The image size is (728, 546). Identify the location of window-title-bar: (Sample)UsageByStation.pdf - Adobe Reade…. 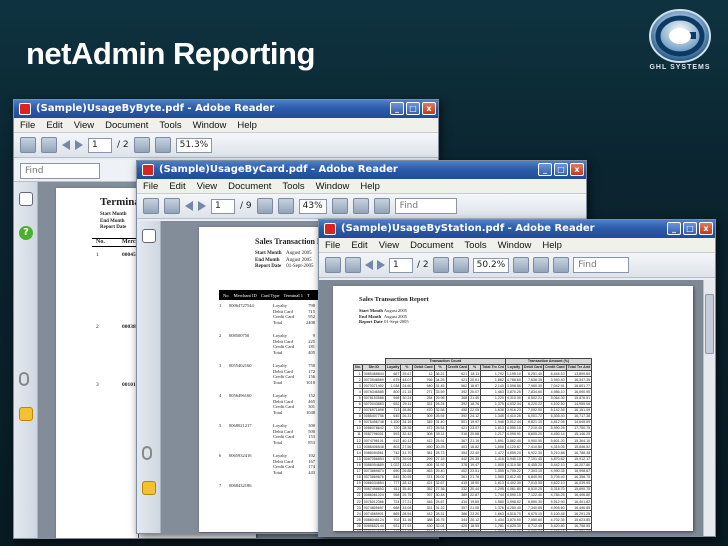
(517, 229).